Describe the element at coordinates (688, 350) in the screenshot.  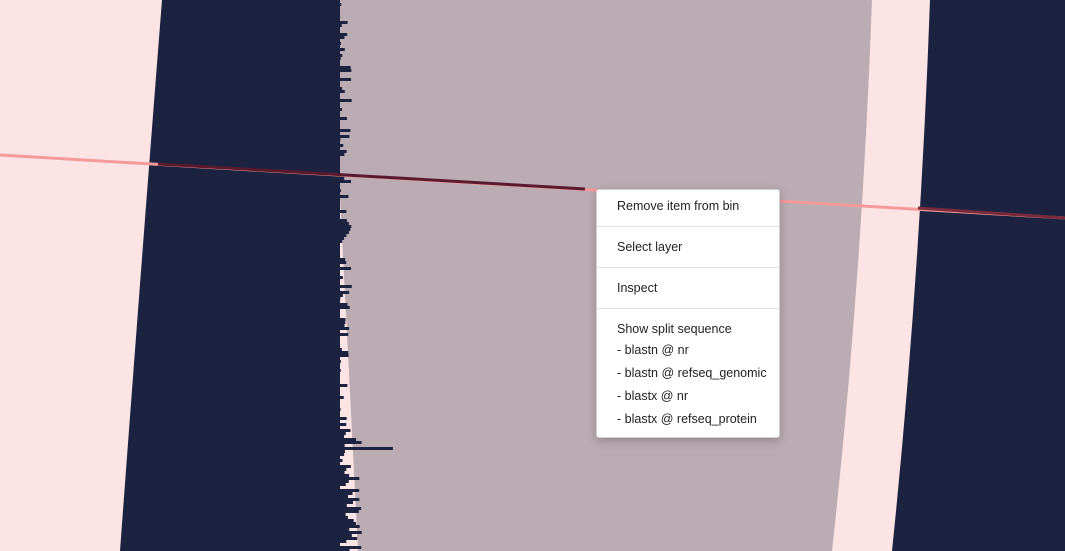
I see `blastn-nr-option: - blastn @ nr` at that location.